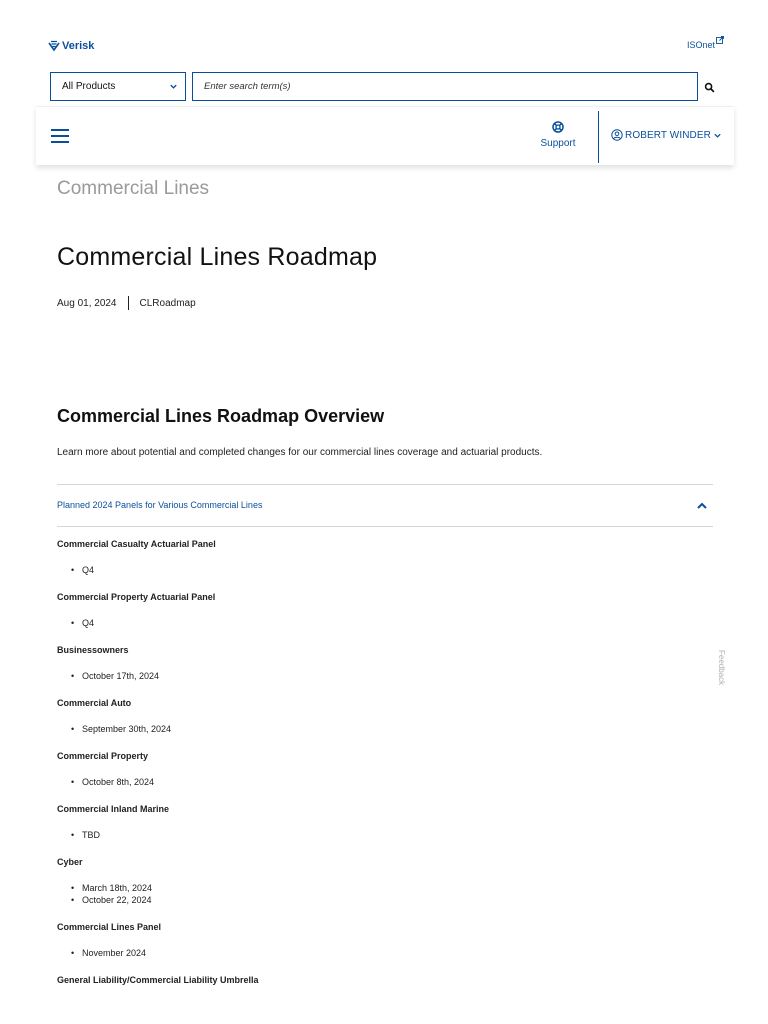 This screenshot has width=768, height=1024. I want to click on panel-date-item: November 2024, so click(377, 953).